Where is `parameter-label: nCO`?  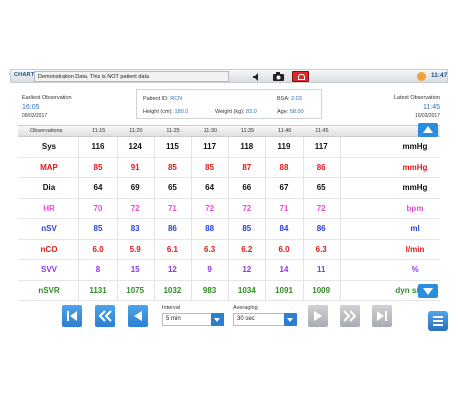 parameter-label: nCO is located at coordinates (49, 249).